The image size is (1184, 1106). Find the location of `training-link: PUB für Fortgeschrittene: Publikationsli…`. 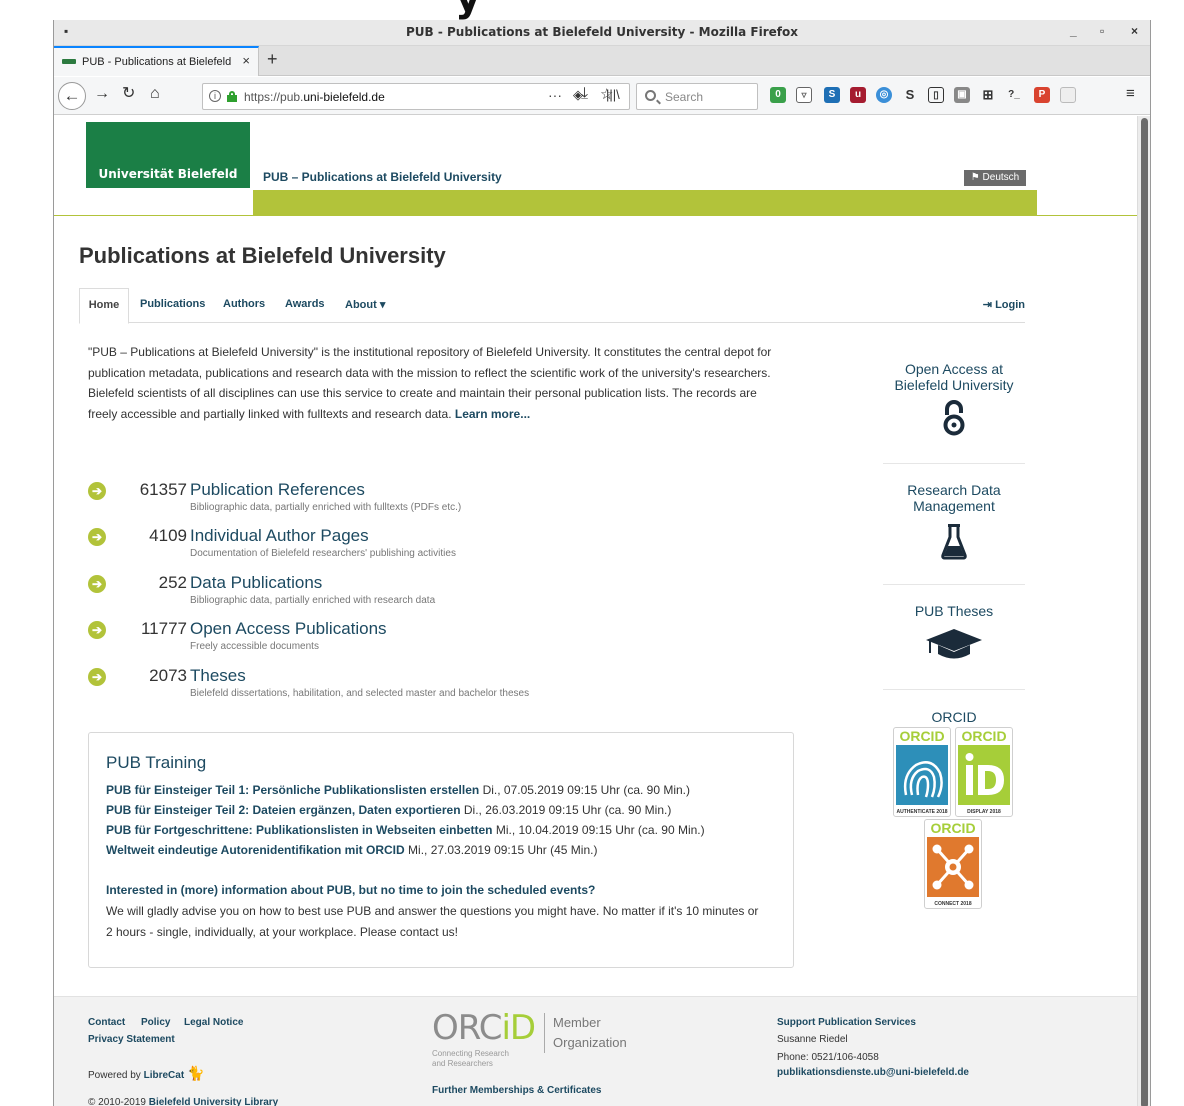

training-link: PUB für Fortgeschrittene: Publikationsli… is located at coordinates (299, 830).